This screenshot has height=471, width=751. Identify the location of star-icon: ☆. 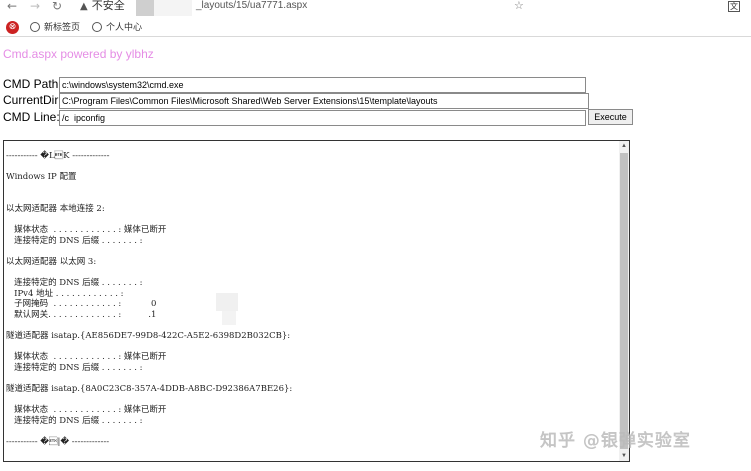
(519, 5).